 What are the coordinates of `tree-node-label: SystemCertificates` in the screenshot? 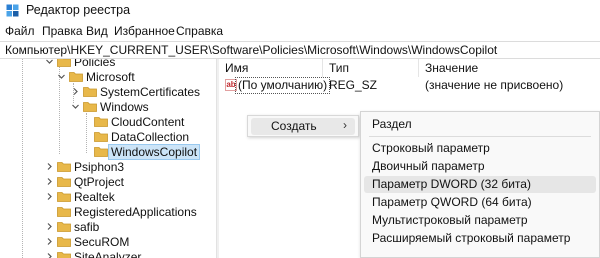 It's located at (150, 92).